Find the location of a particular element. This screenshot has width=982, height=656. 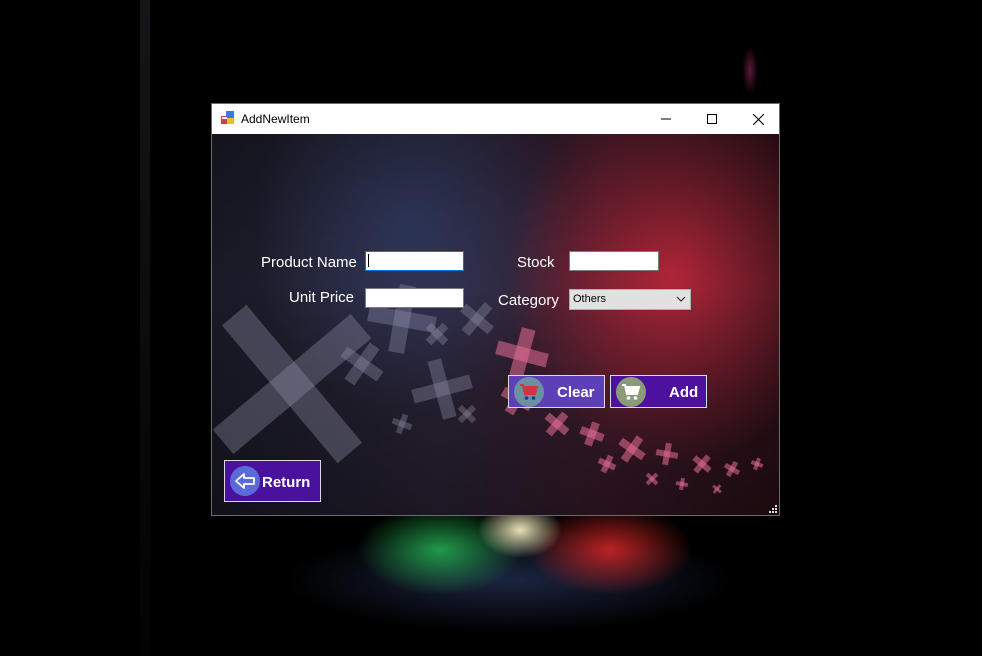

title-bar: AddNewItem is located at coordinates (495, 119).